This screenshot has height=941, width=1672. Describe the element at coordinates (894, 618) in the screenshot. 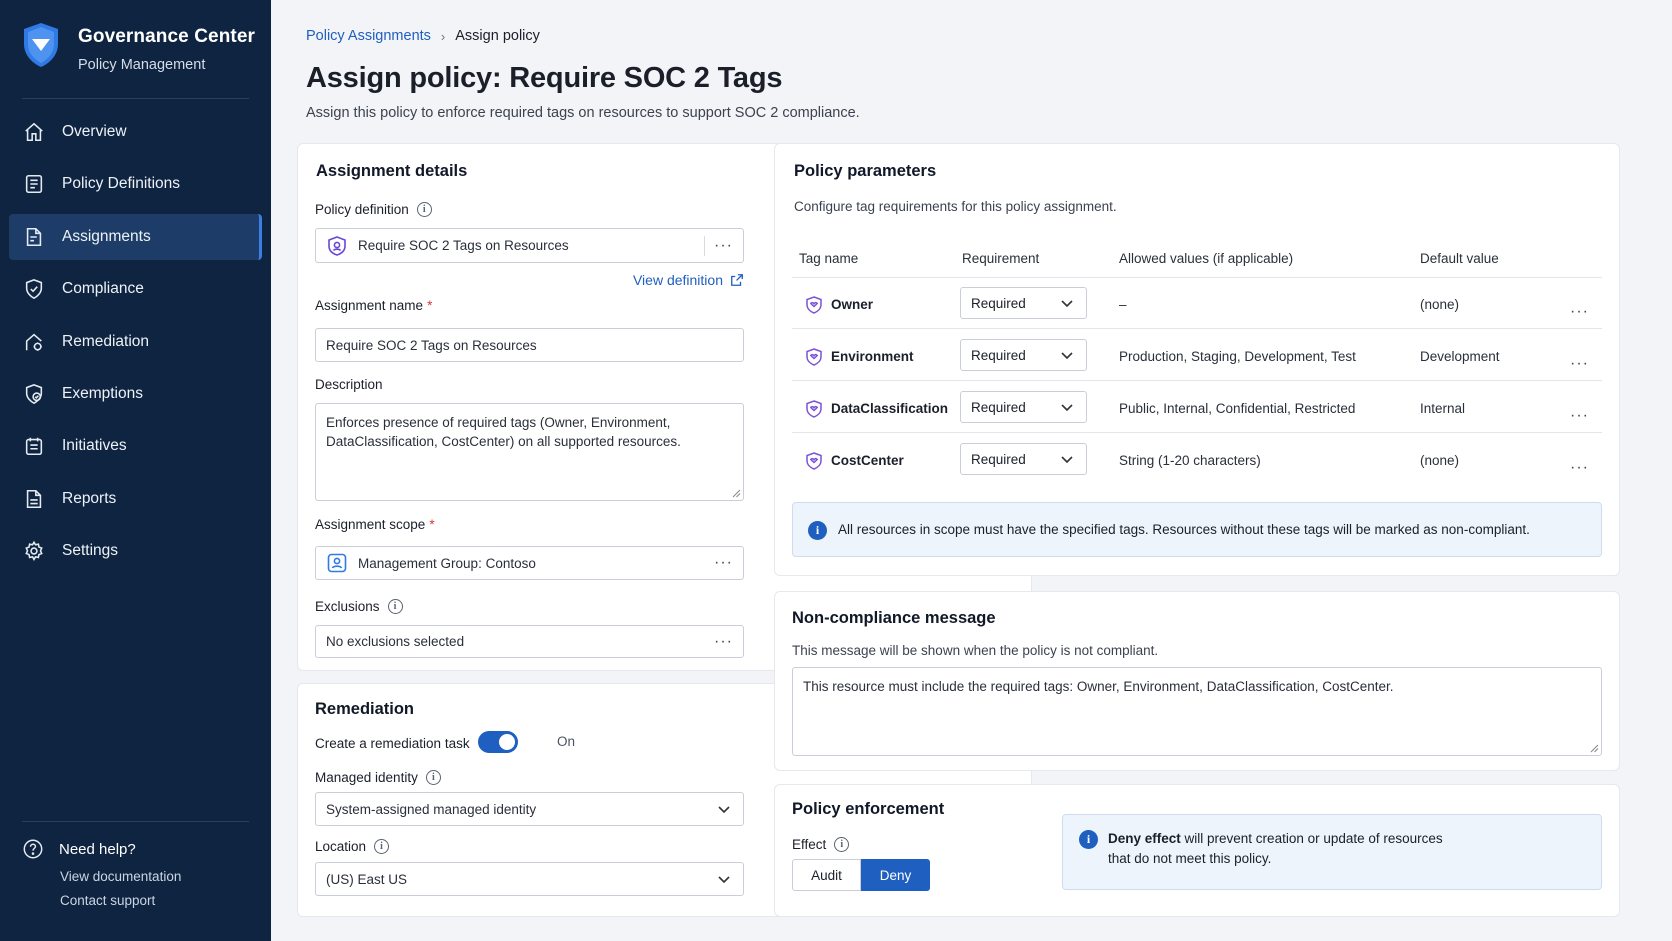

I see `noncompliance-title: Non-compliance message` at that location.